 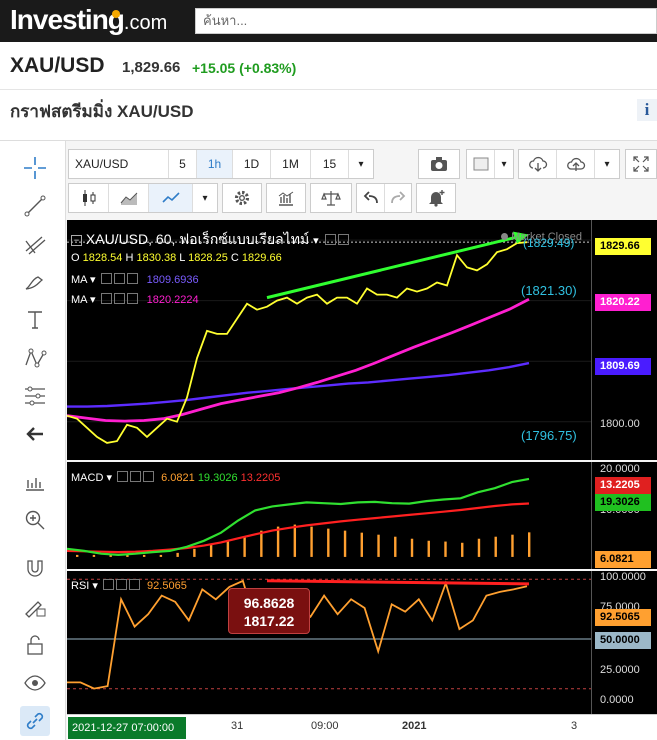 I want to click on bell-plus-icon, so click(x=436, y=198).